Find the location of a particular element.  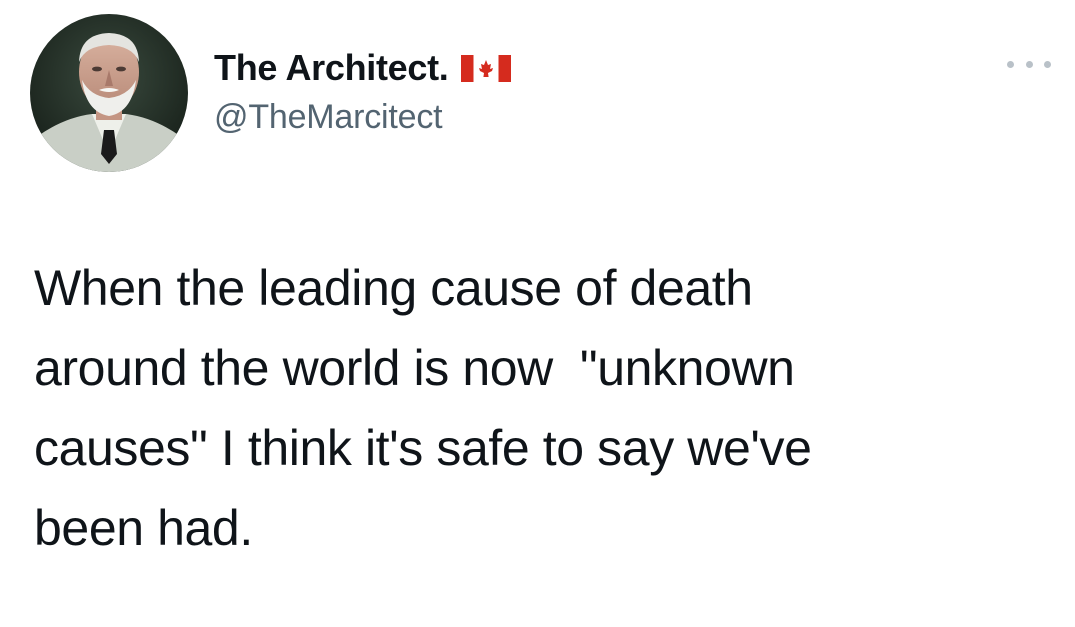

avatar is located at coordinates (109, 93).